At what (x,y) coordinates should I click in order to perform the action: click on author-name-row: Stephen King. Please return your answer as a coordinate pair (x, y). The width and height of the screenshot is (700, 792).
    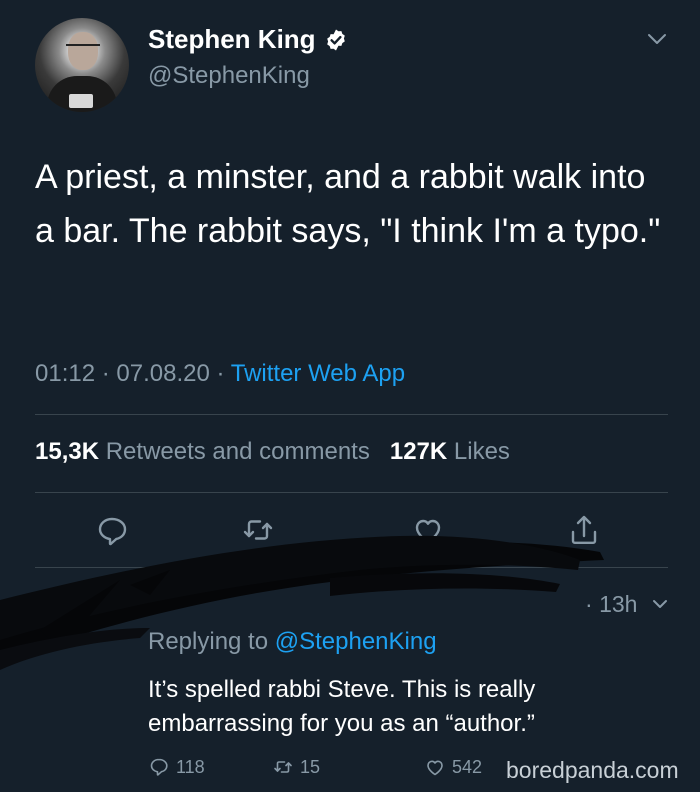
    Looking at the image, I should click on (248, 39).